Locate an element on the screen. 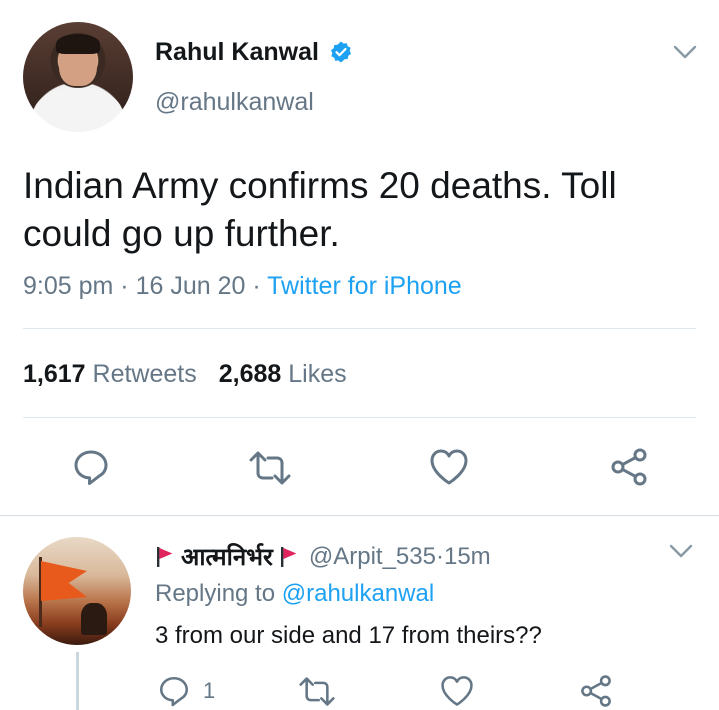 Image resolution: width=719 pixels, height=710 pixels. avatar-shirt is located at coordinates (78, 110).